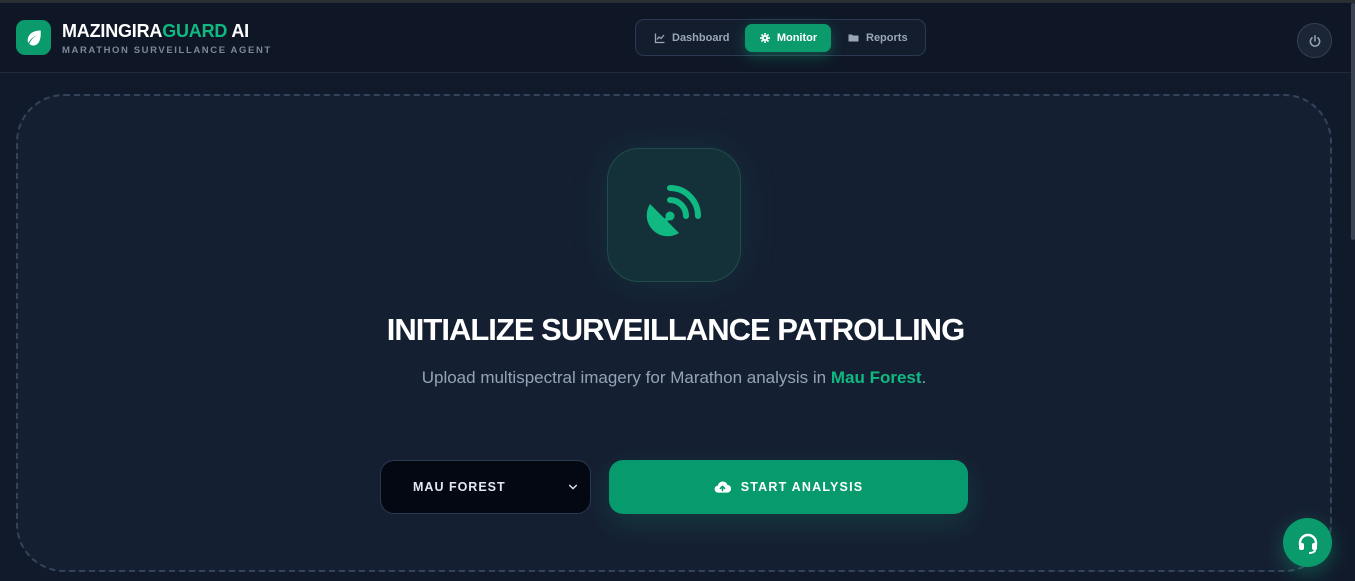 The height and width of the screenshot is (581, 1355). I want to click on nav-item-label: Reports, so click(887, 38).